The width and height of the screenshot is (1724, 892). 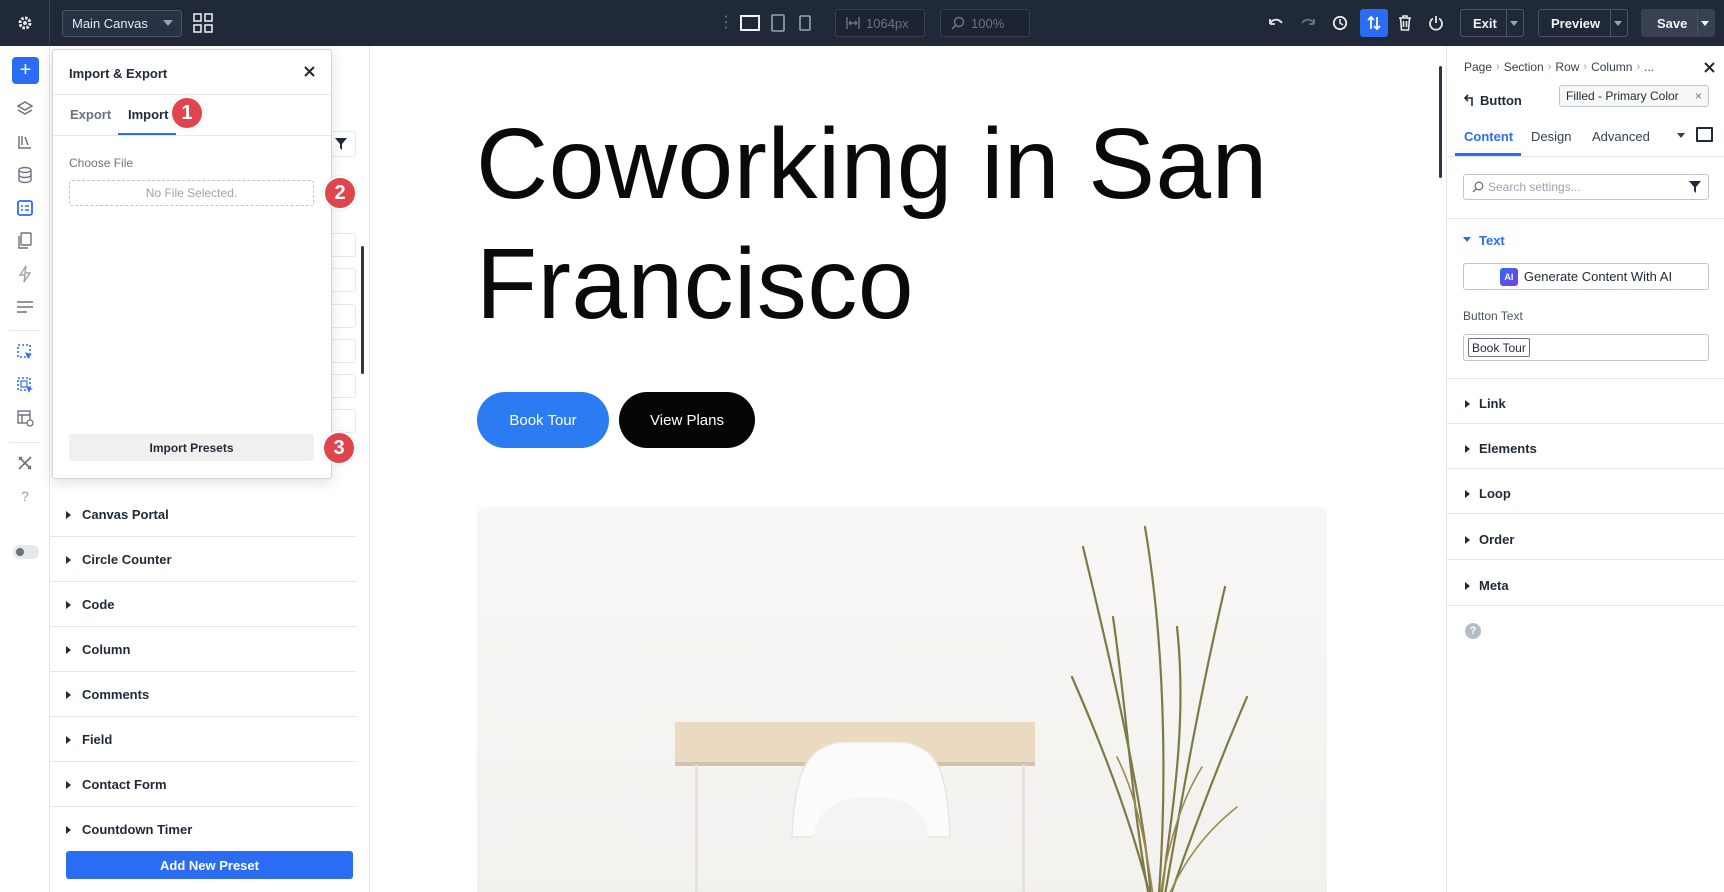 I want to click on redo-button, so click(x=1308, y=23).